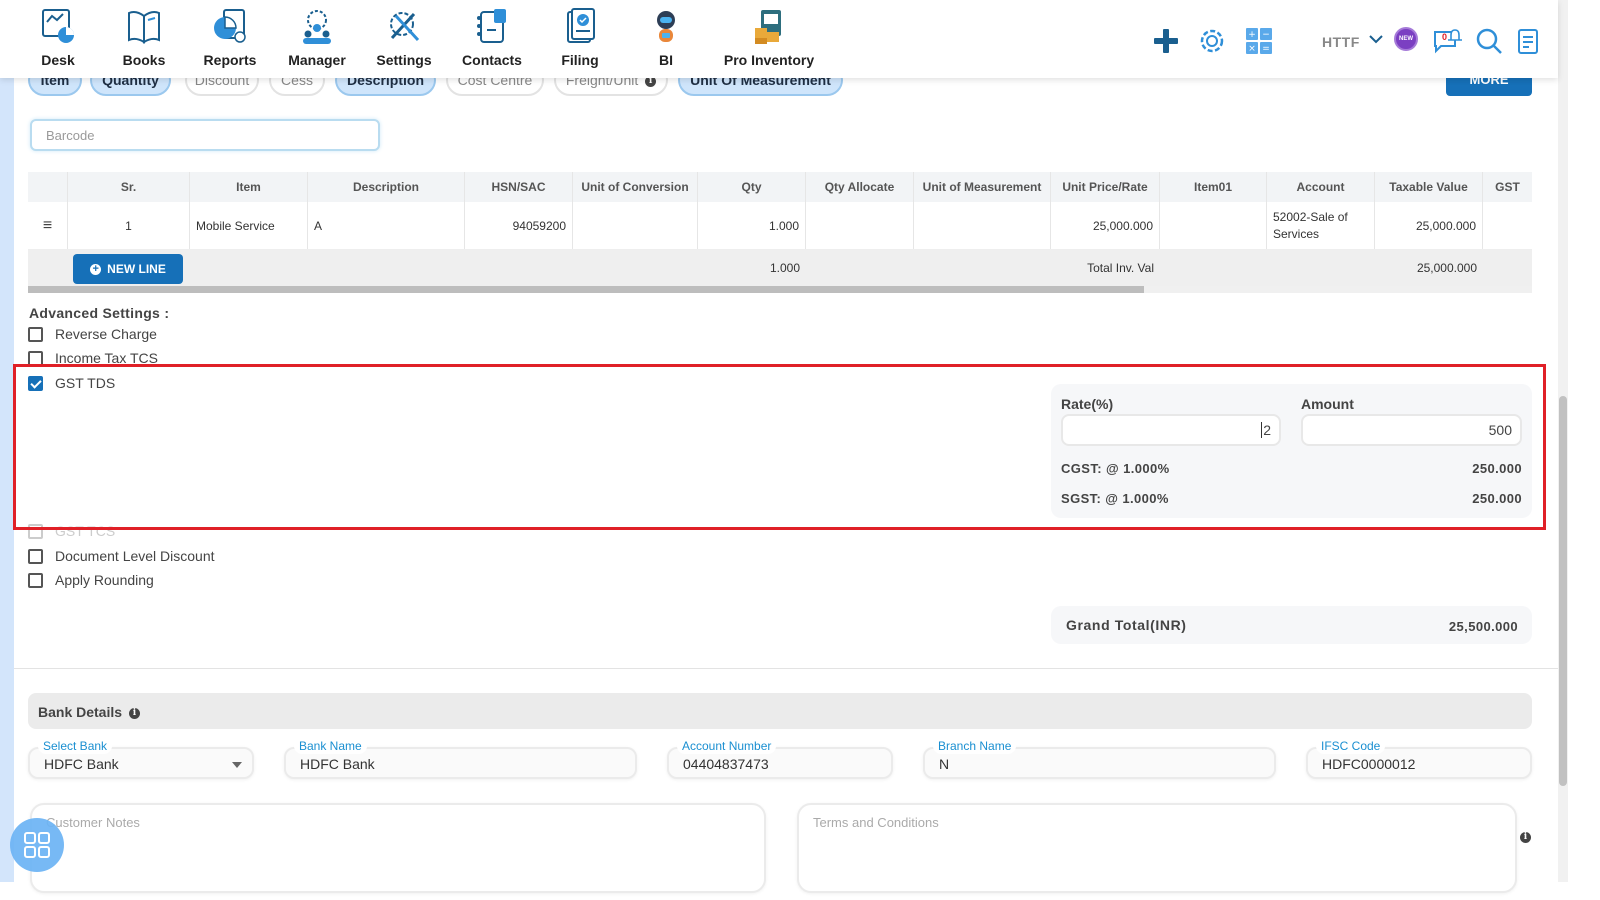 The height and width of the screenshot is (900, 1600). What do you see at coordinates (80, 712) in the screenshot?
I see `bank-details-title-text: Bank Details` at bounding box center [80, 712].